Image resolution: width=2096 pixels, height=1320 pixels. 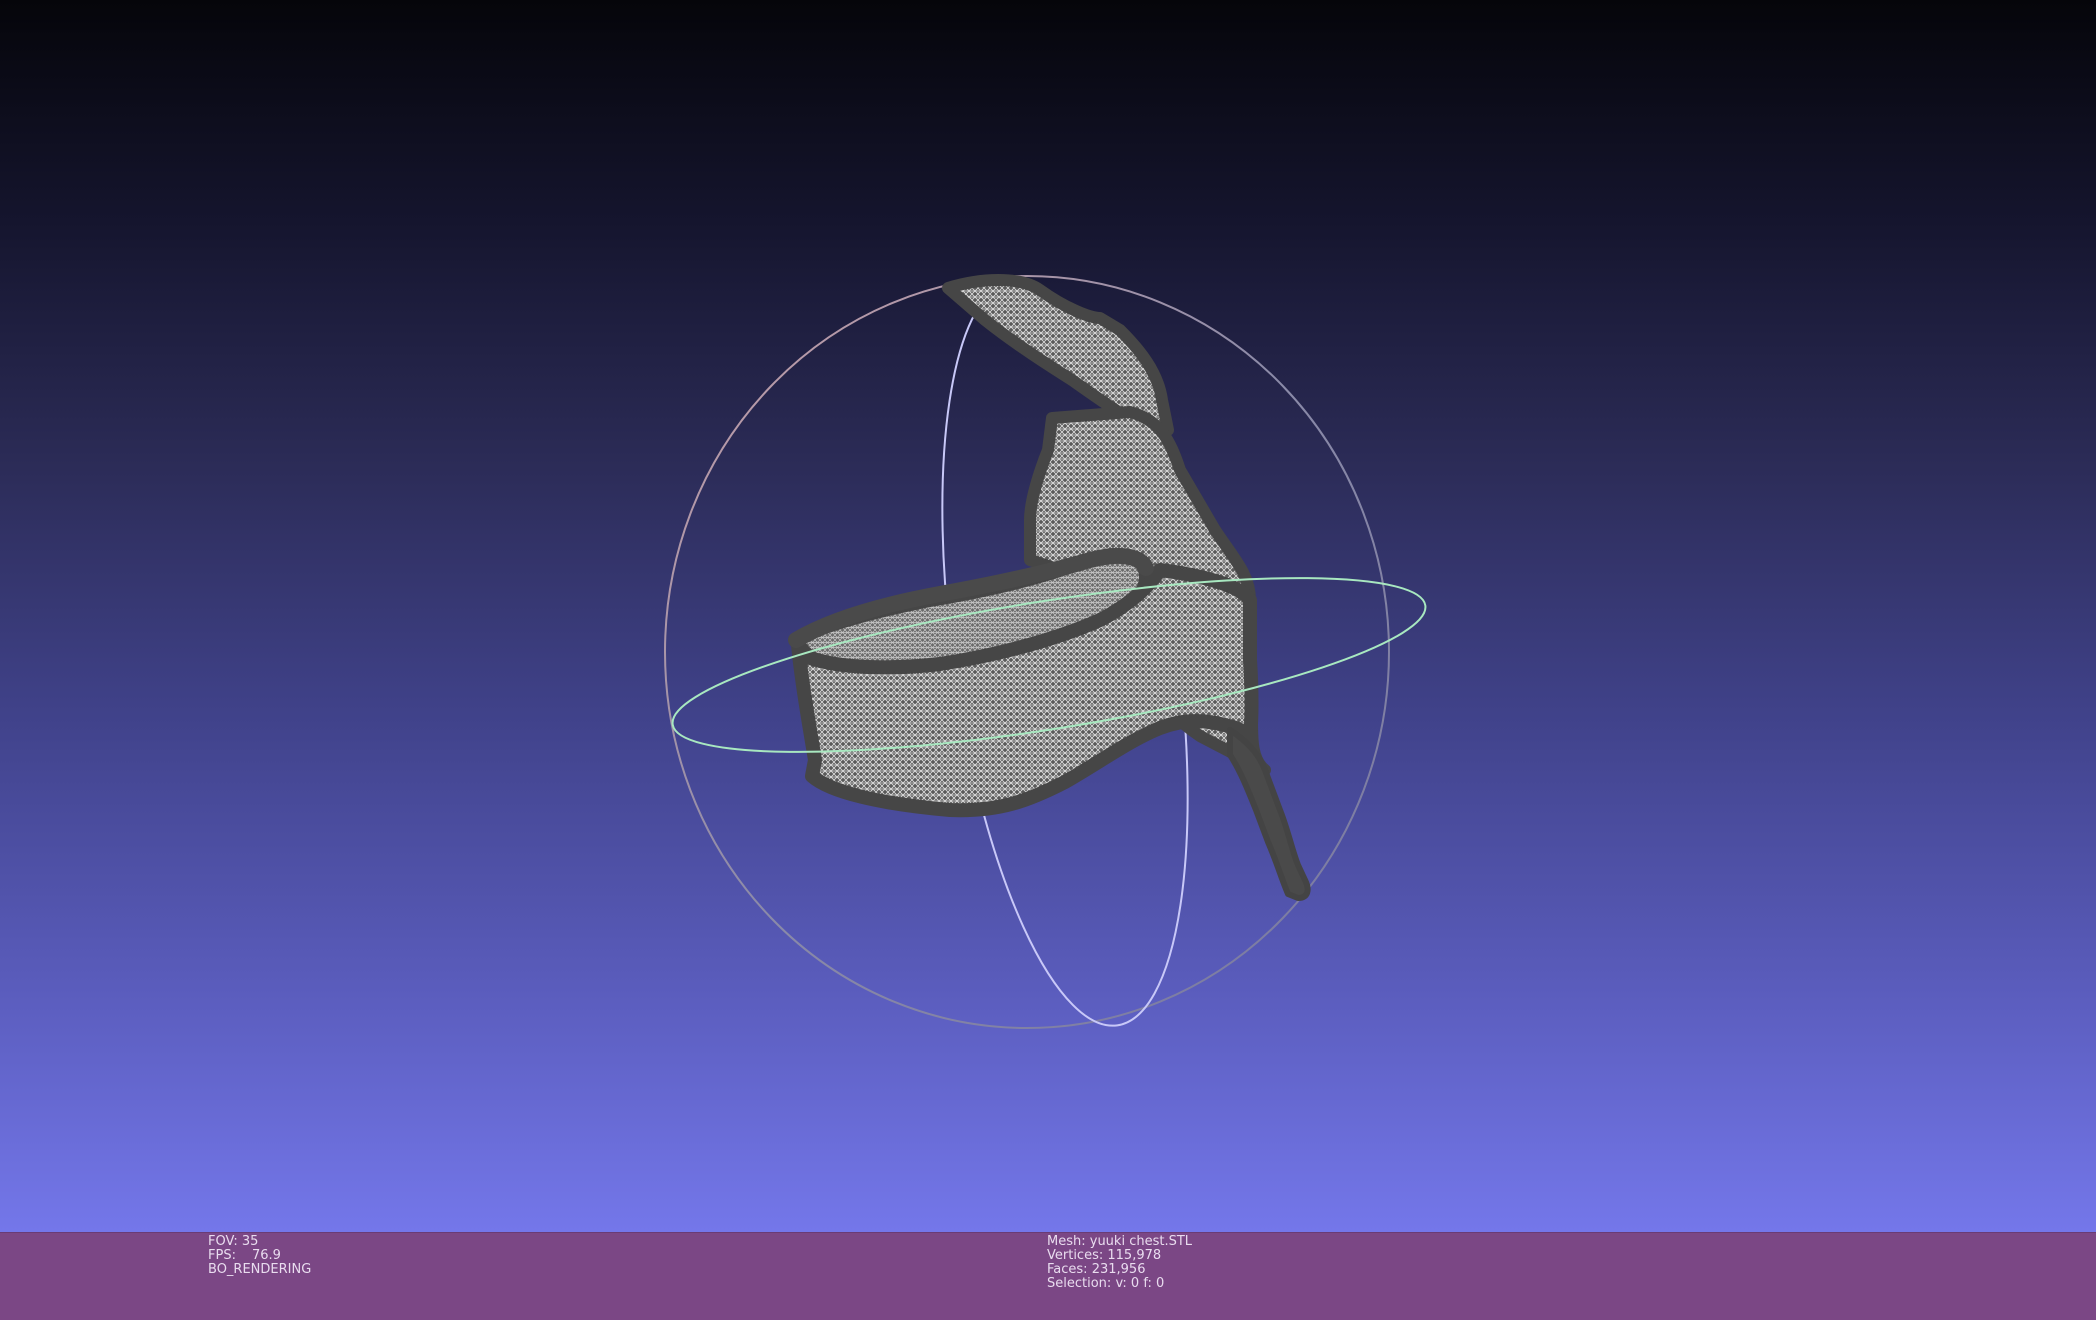 I want to click on faces-label: Faces:, so click(x=1067, y=1269).